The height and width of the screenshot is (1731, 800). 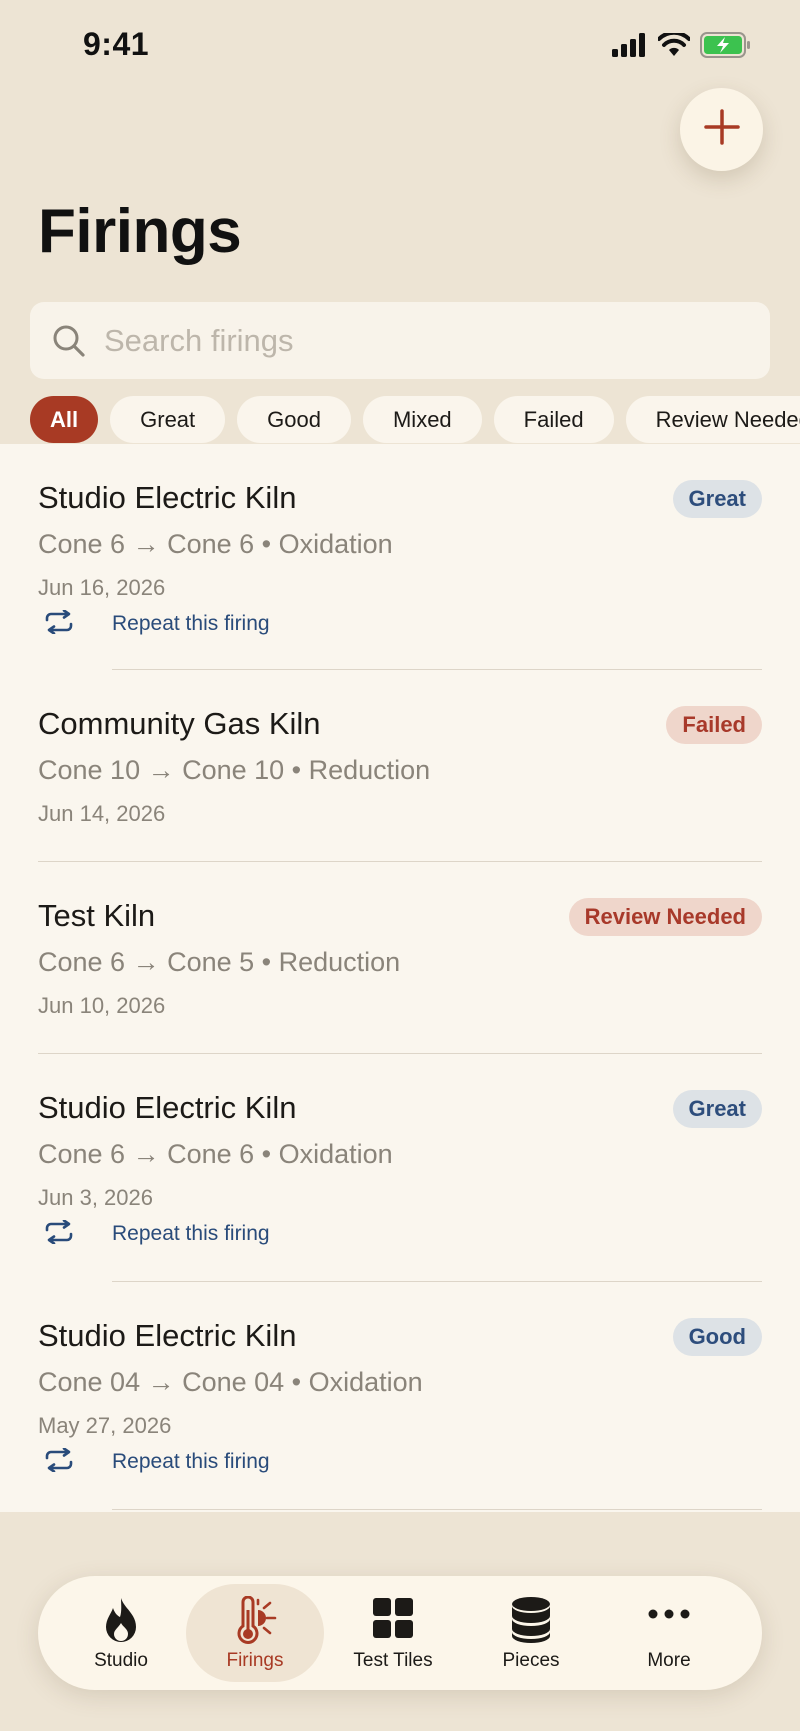 What do you see at coordinates (665, 917) in the screenshot?
I see `status-badge: Review Needed` at bounding box center [665, 917].